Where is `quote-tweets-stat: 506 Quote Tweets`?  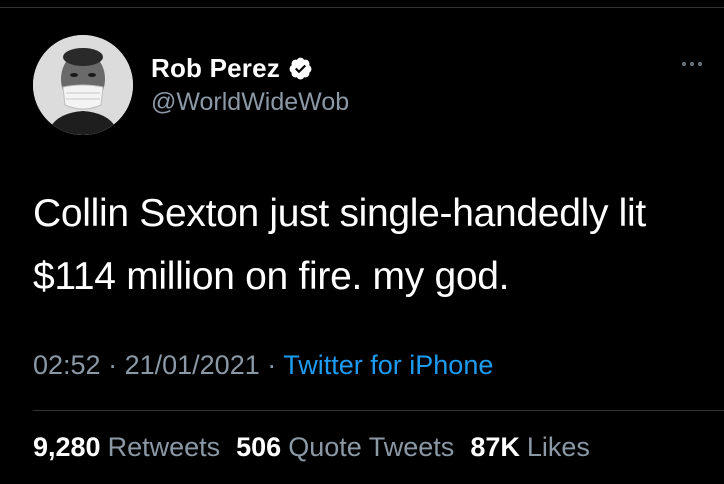 quote-tweets-stat: 506 Quote Tweets is located at coordinates (345, 447).